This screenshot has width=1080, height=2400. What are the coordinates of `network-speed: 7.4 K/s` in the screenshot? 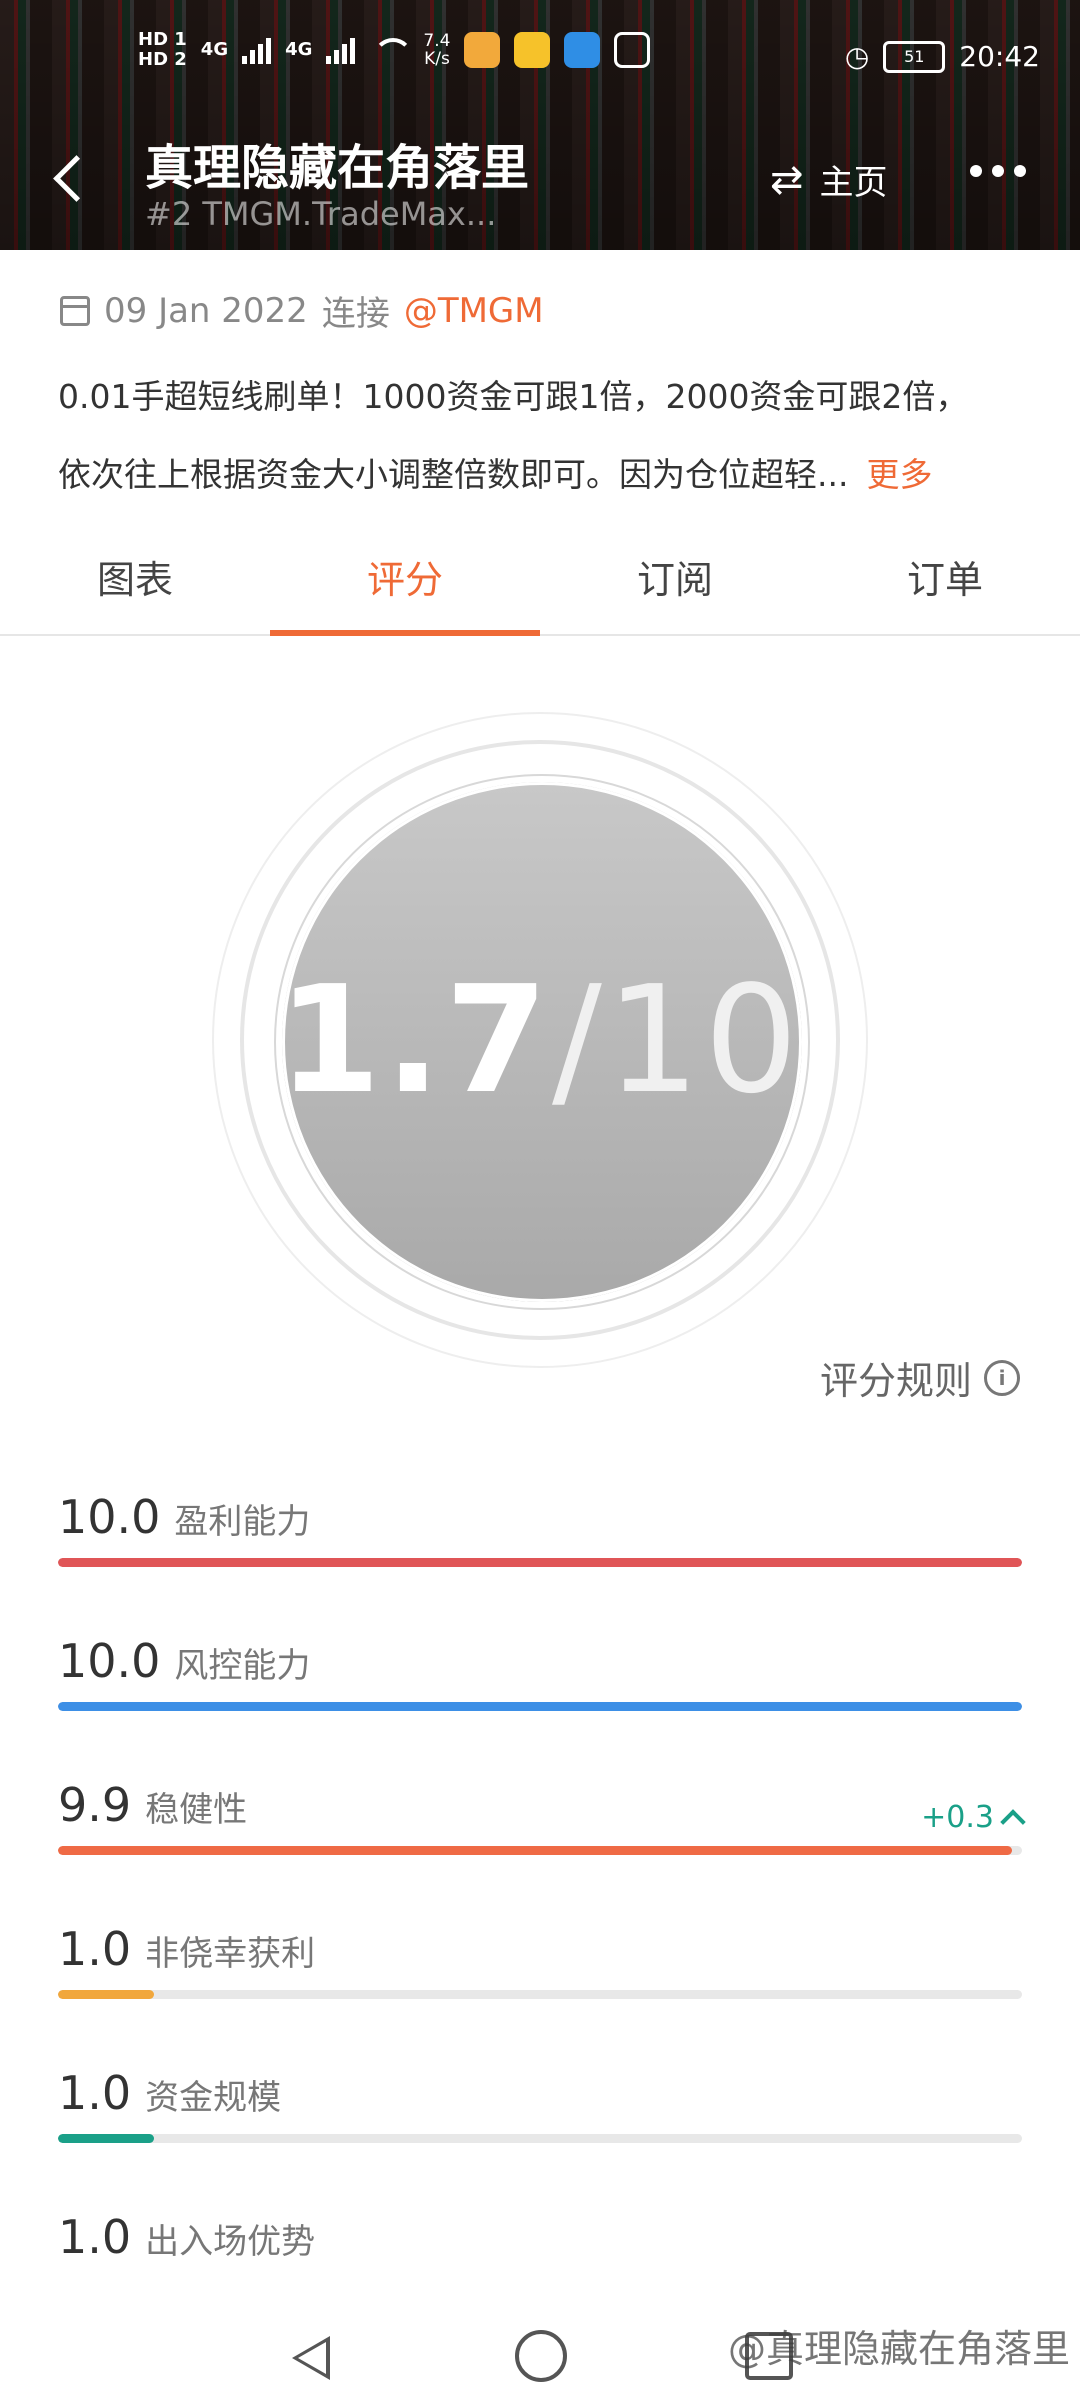 It's located at (436, 50).